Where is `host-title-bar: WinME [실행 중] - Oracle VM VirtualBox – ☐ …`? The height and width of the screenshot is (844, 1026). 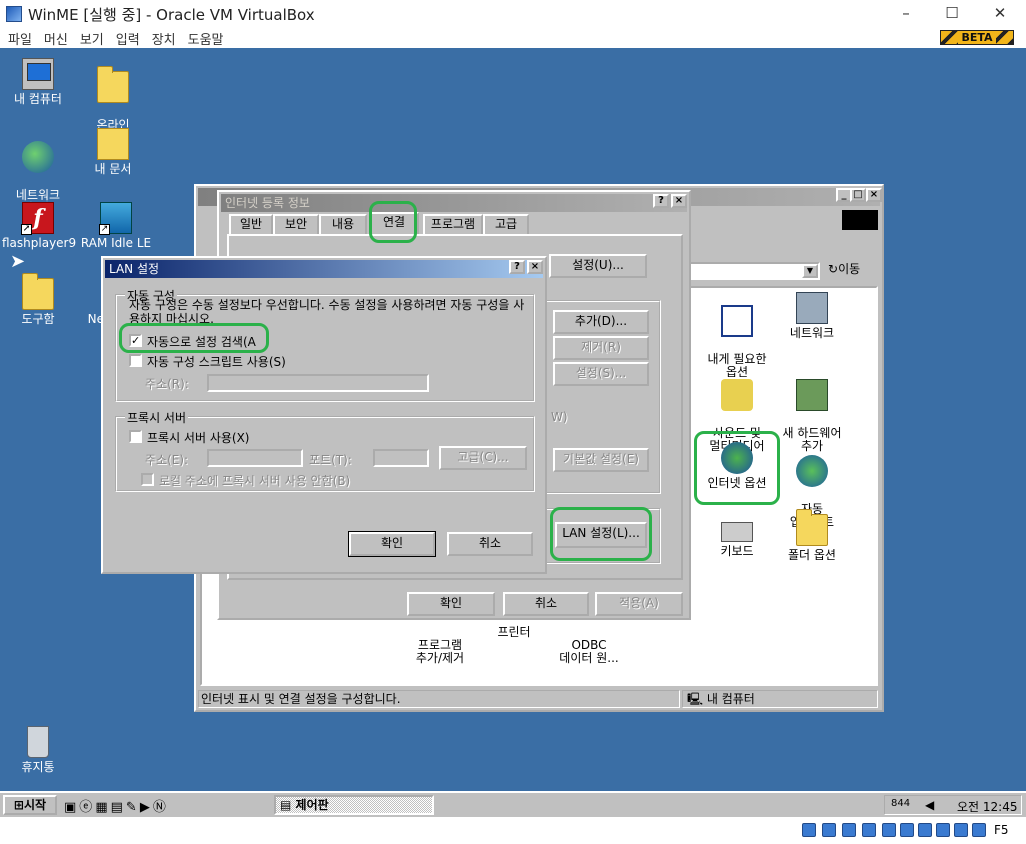 host-title-bar: WinME [실행 중] - Oracle VM VirtualBox – ☐ … is located at coordinates (513, 14).